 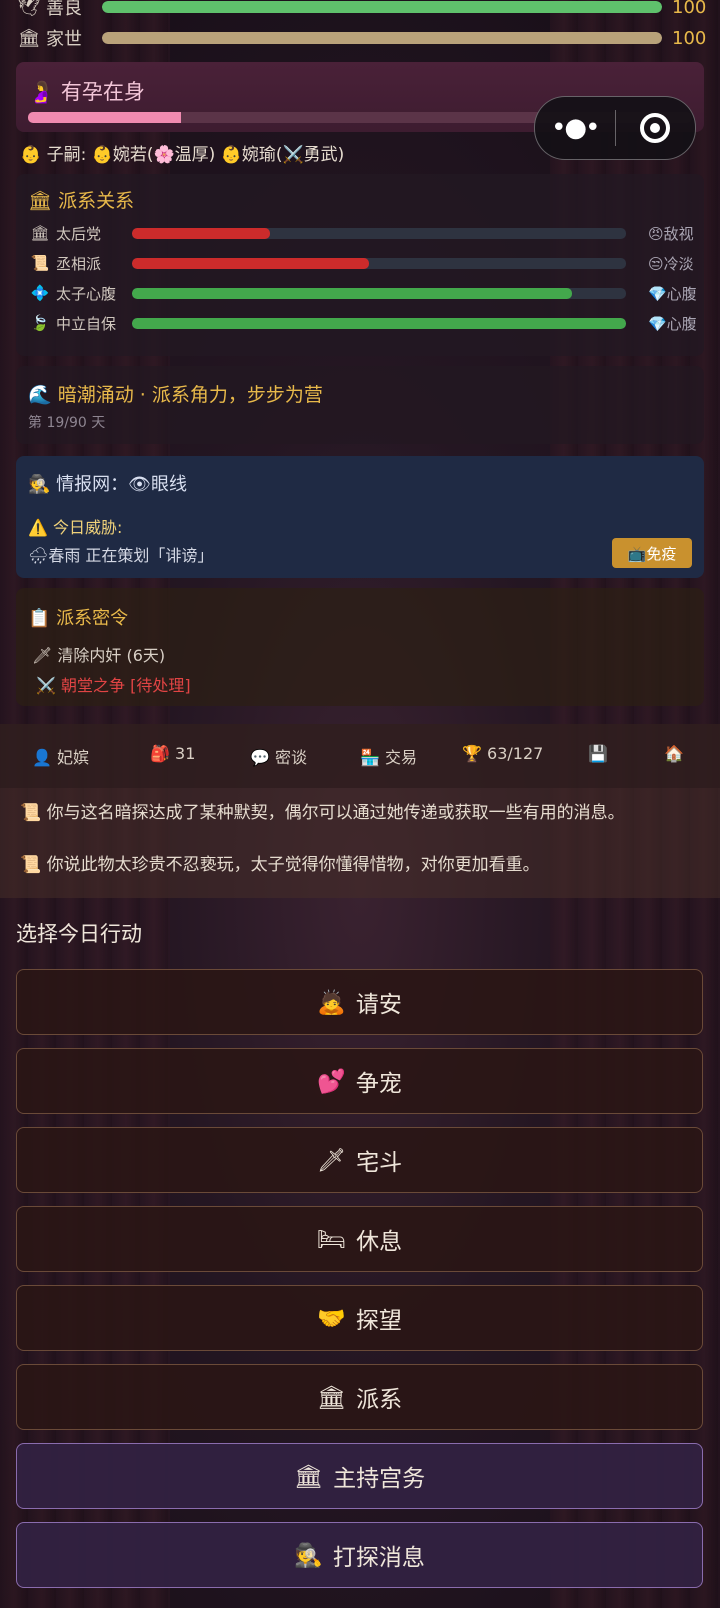 I want to click on orders-title: 📋 派系密令, so click(x=78, y=618).